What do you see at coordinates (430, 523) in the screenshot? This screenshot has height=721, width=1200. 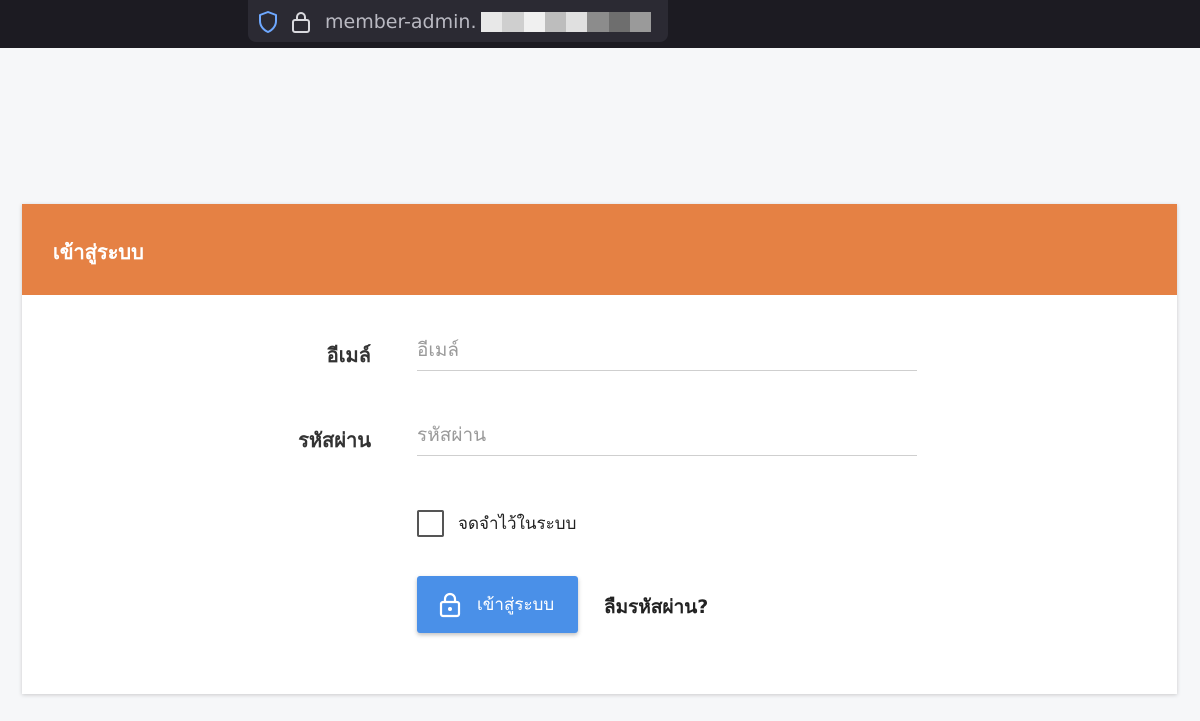 I see `remember-me-checkbox` at bounding box center [430, 523].